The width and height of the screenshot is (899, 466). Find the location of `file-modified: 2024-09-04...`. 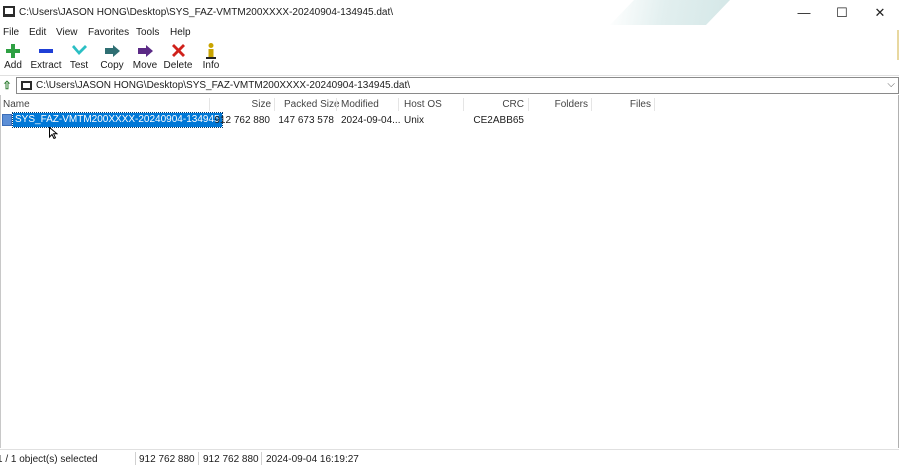

file-modified: 2024-09-04... is located at coordinates (371, 120).